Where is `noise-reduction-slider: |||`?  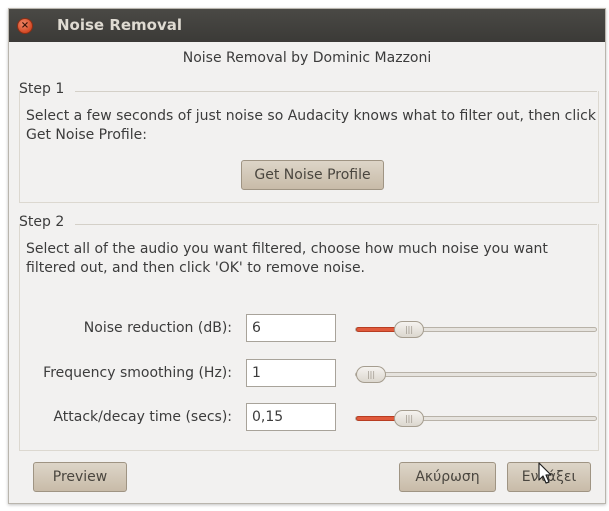 noise-reduction-slider: ||| is located at coordinates (476, 329).